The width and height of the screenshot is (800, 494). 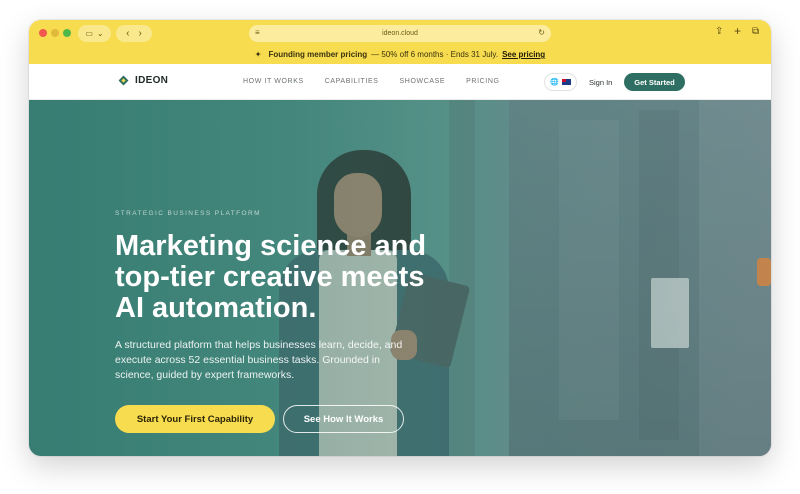 What do you see at coordinates (67, 33) in the screenshot?
I see `maximize-window-button` at bounding box center [67, 33].